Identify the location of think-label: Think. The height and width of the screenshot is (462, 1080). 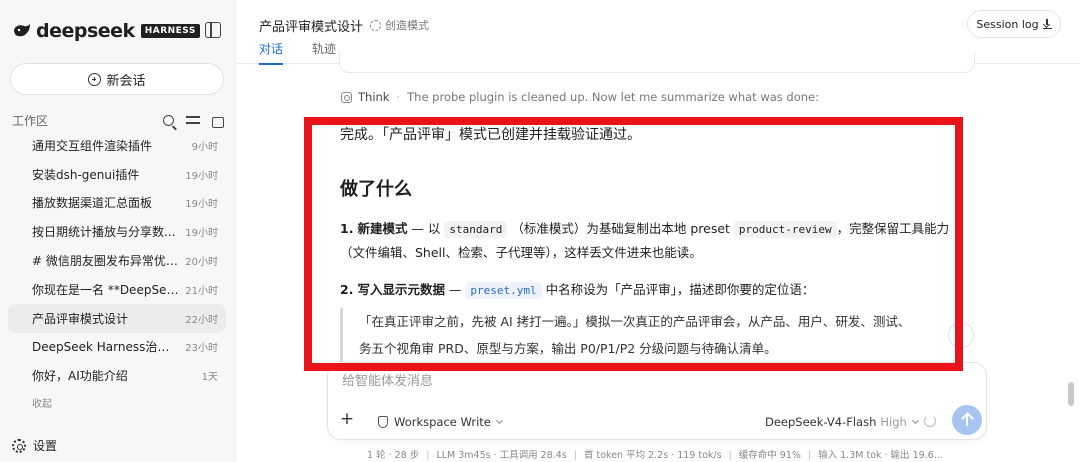
(374, 97).